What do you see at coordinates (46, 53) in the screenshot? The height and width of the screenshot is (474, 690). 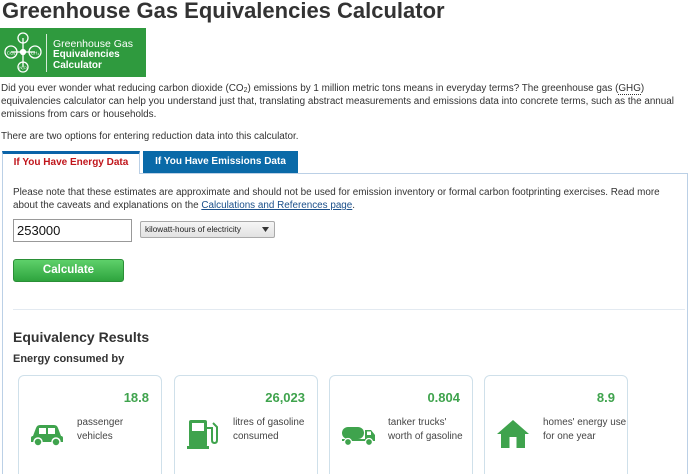 I see `logo-separator` at bounding box center [46, 53].